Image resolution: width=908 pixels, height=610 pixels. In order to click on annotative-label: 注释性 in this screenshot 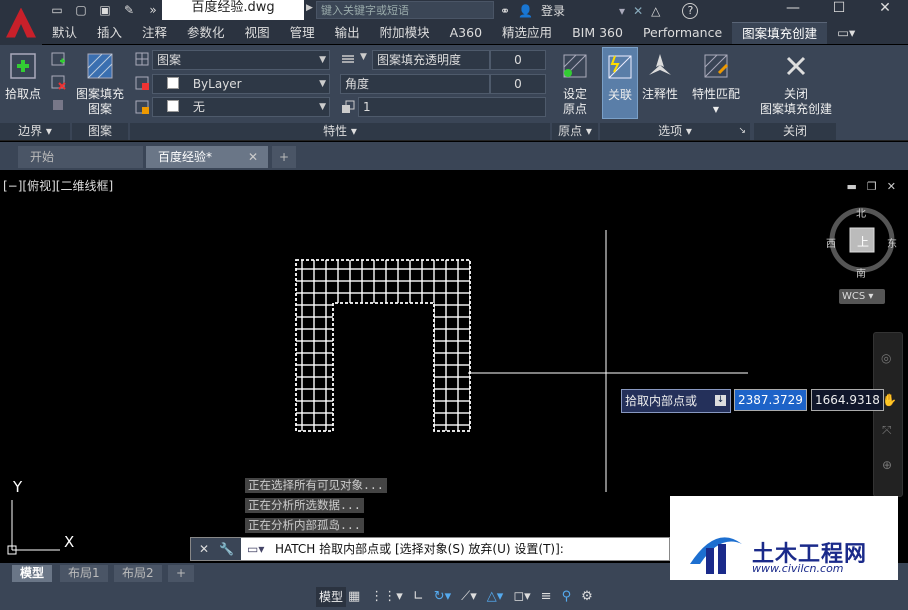, I will do `click(659, 94)`.